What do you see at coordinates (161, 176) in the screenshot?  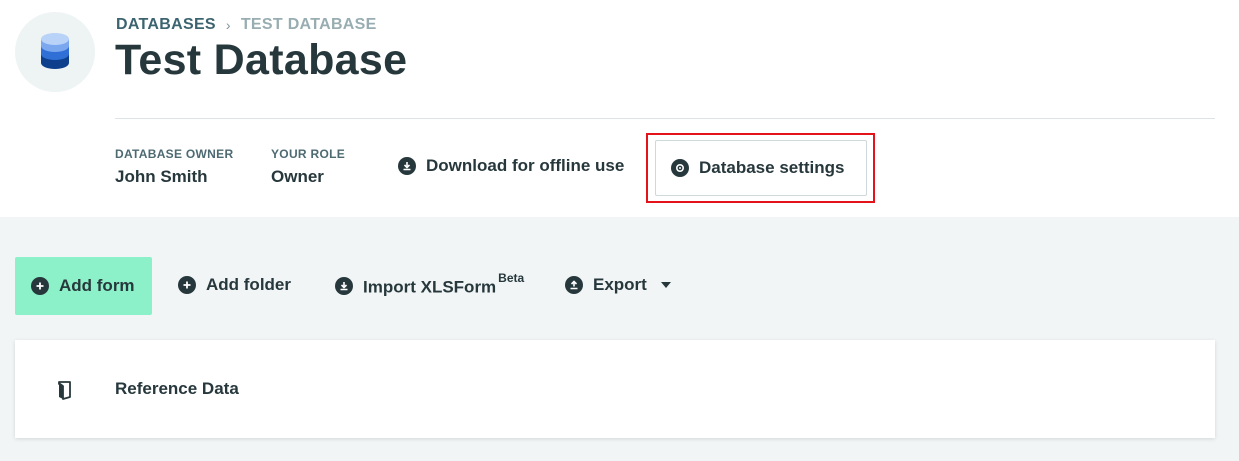 I see `database-owner-value: John Smith` at bounding box center [161, 176].